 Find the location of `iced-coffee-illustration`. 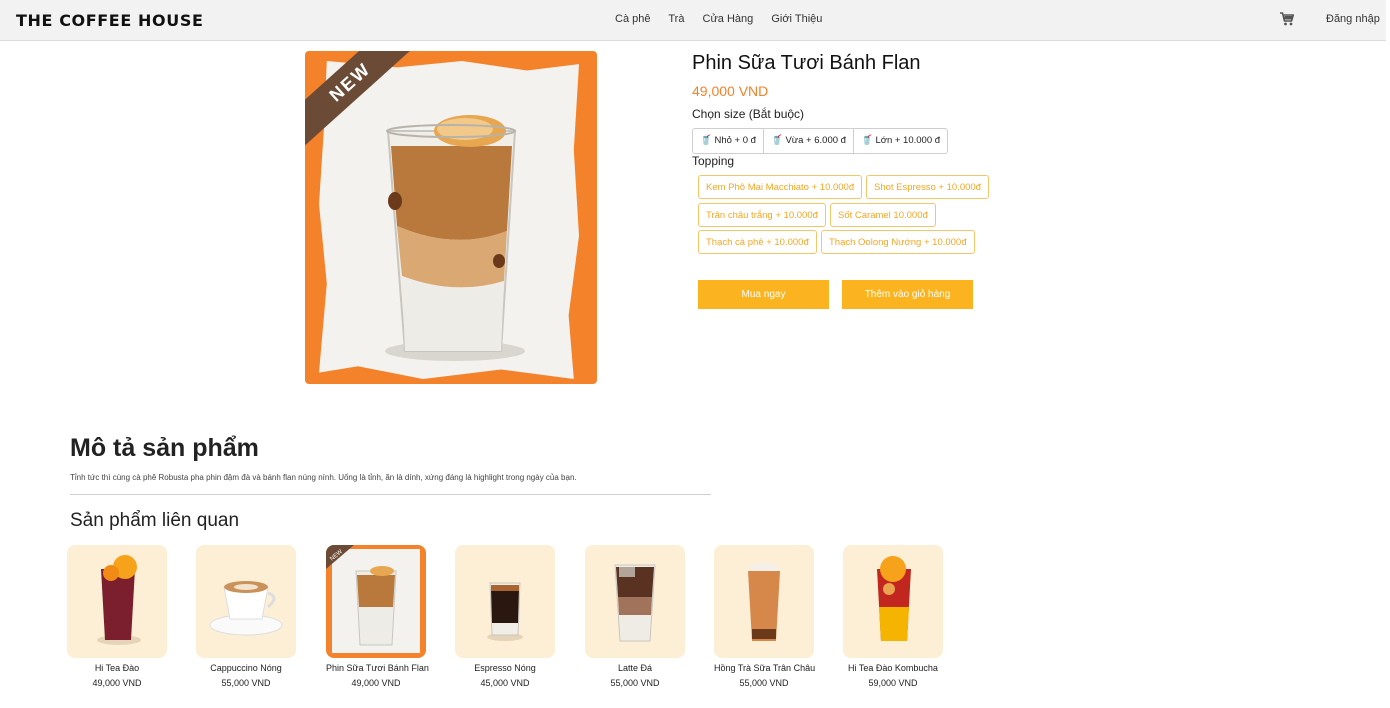

iced-coffee-illustration is located at coordinates (455, 238).